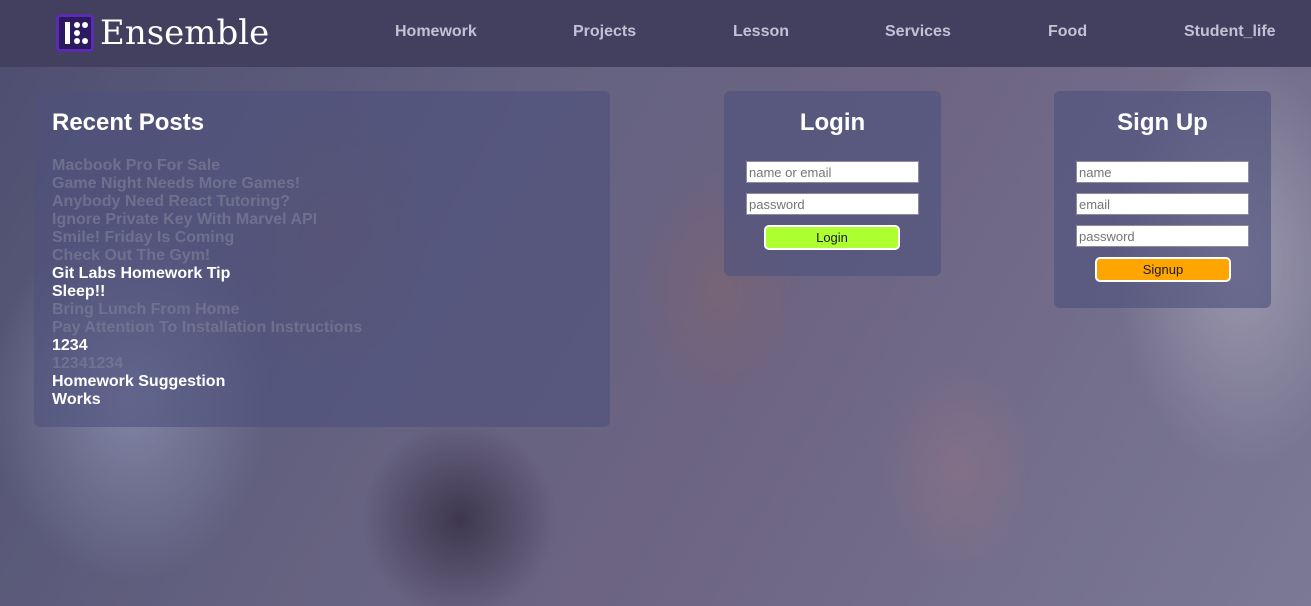  I want to click on login-button: Login, so click(832, 237).